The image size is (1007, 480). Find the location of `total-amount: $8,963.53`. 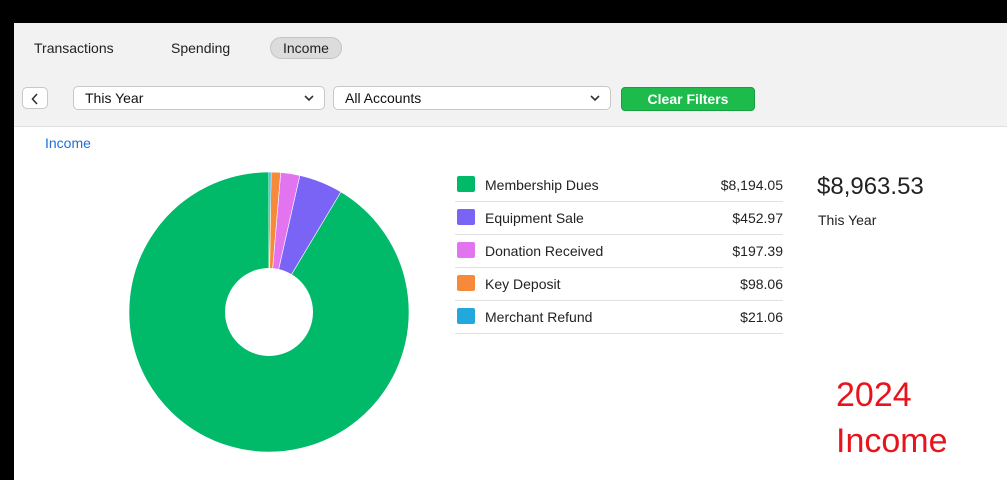

total-amount: $8,963.53 is located at coordinates (870, 186).